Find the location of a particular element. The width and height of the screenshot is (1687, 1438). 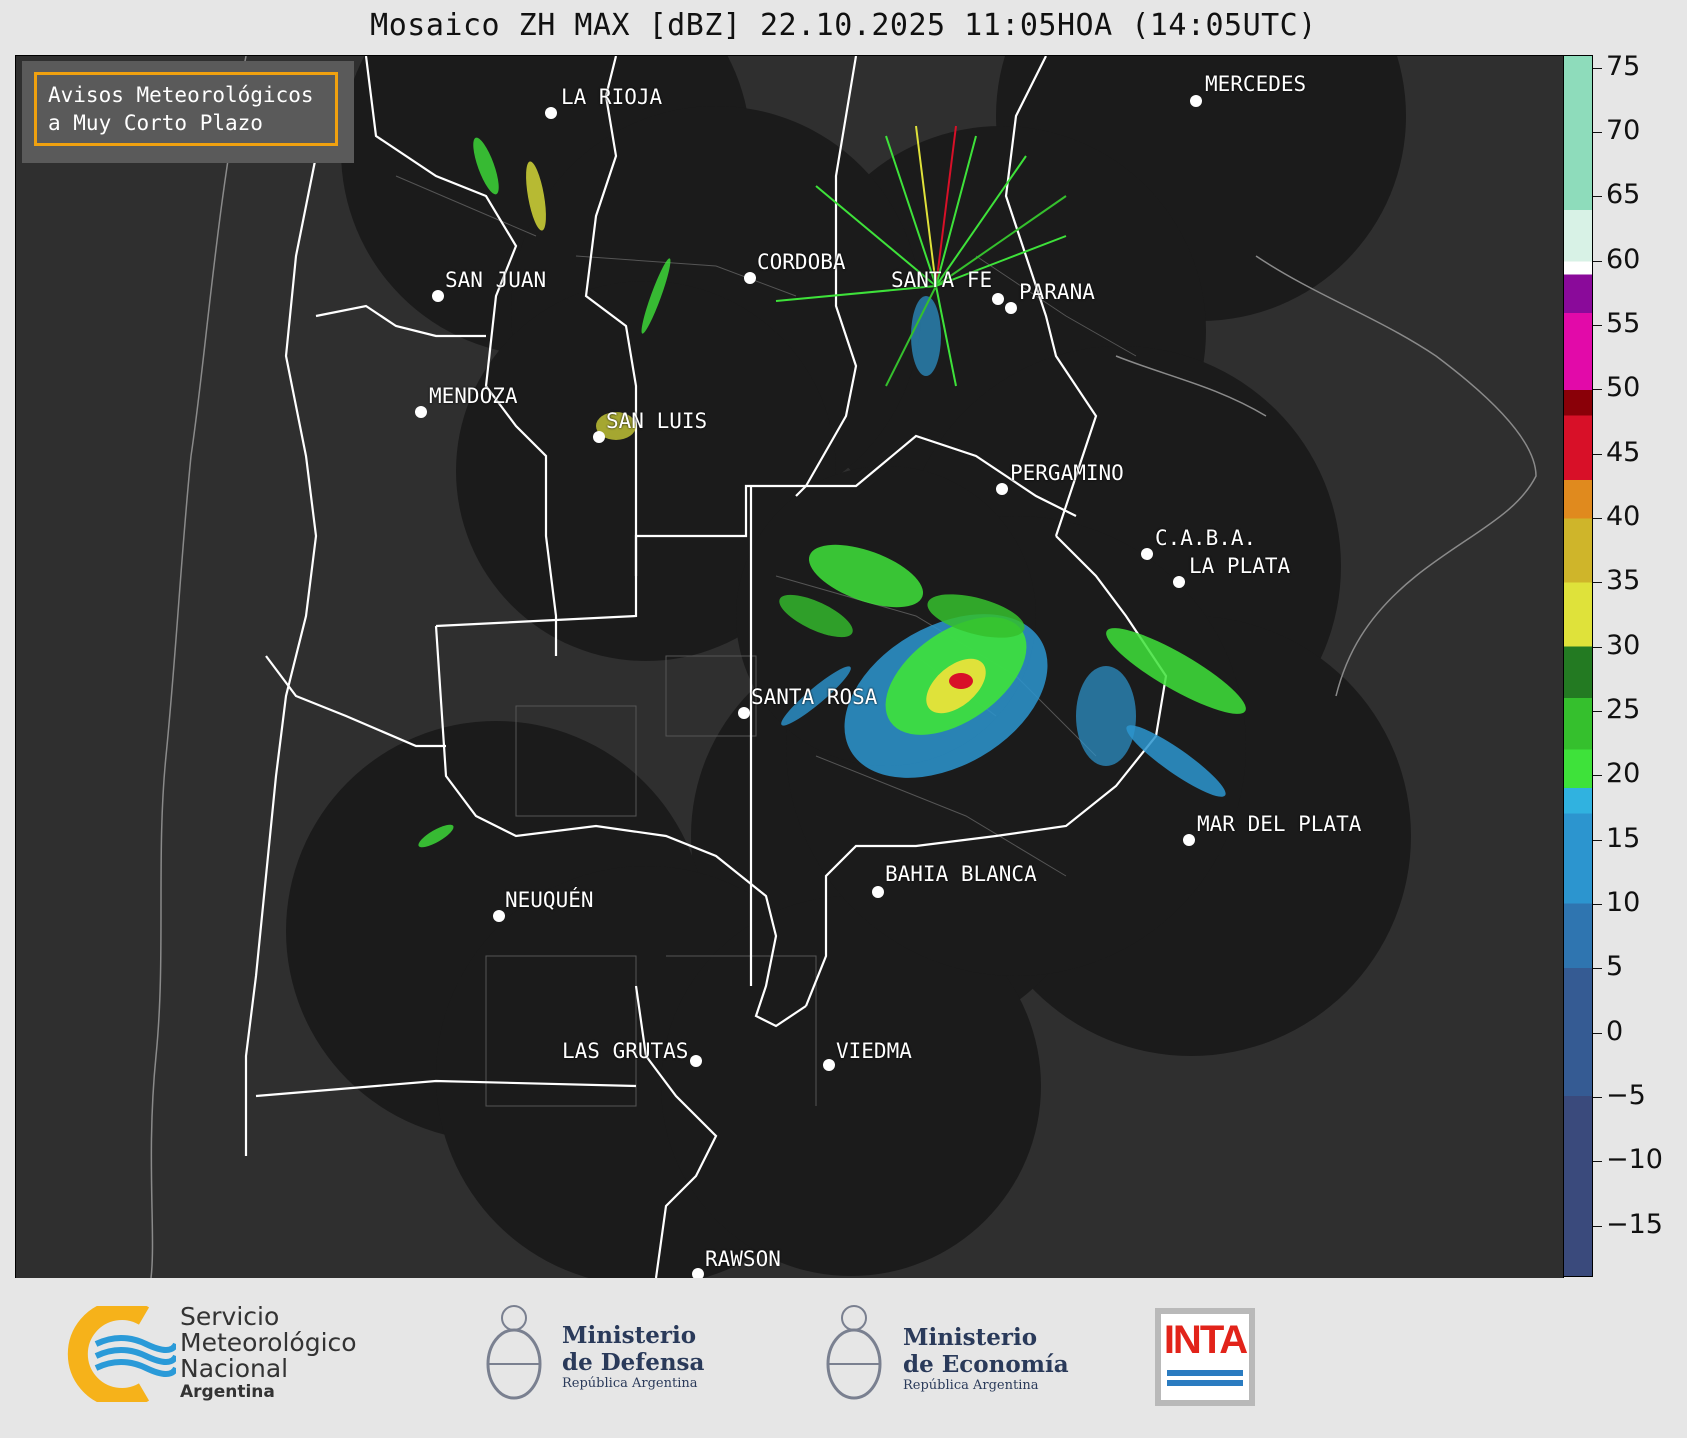

city-la-rioja: LA RIOJA is located at coordinates (612, 97).